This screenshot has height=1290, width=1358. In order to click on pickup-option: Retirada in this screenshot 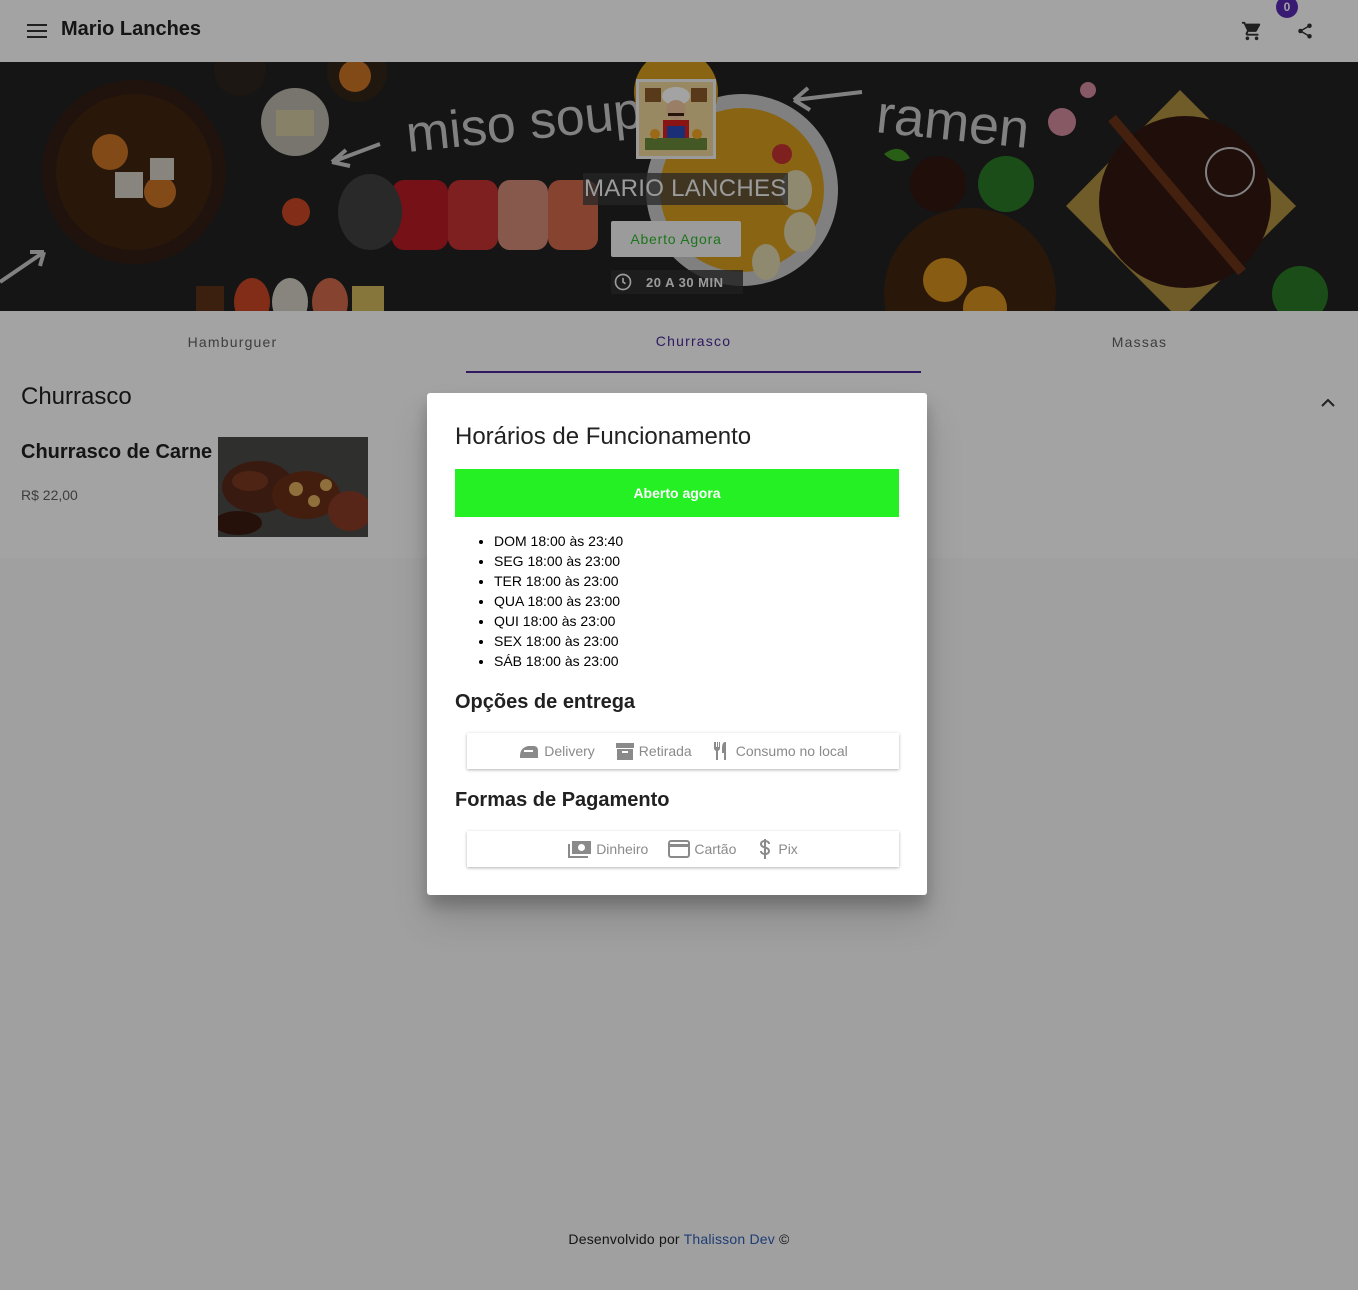, I will do `click(653, 751)`.